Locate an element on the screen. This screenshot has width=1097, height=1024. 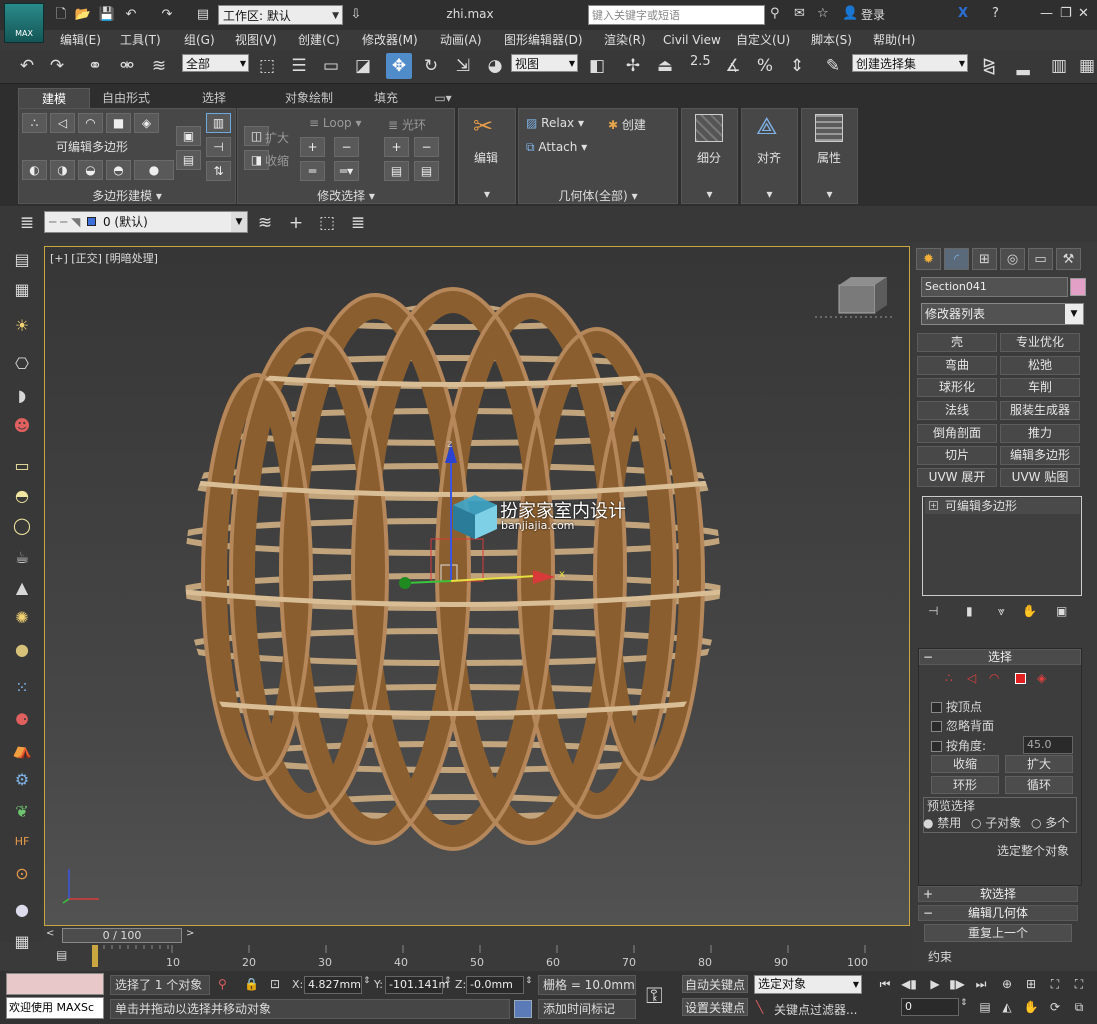
relax-button: ▨ Relax ▾ is located at coordinates (555, 123).